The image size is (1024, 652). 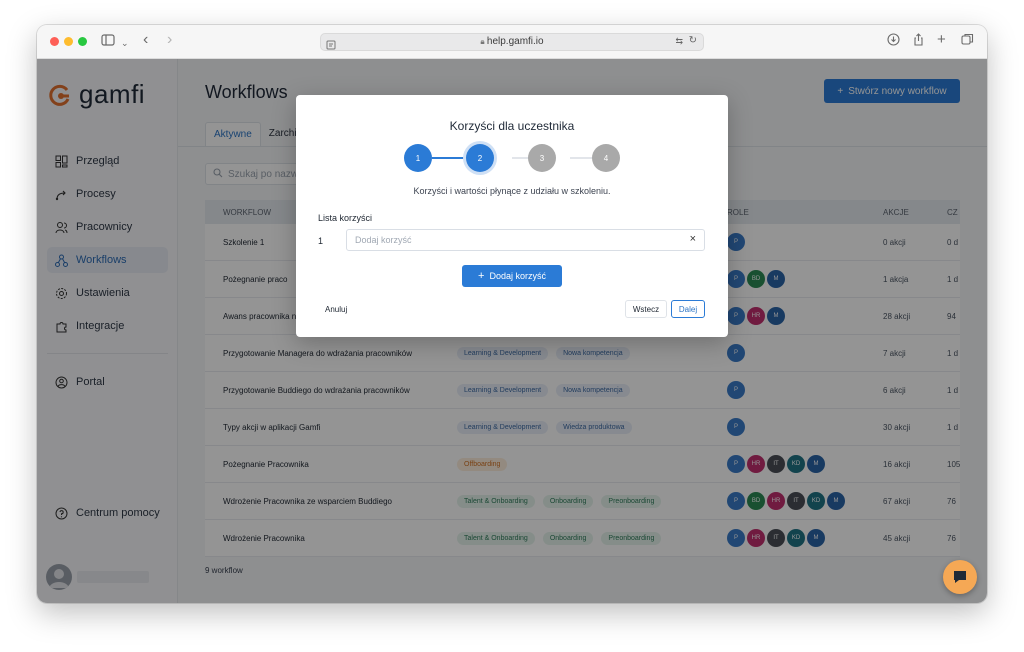 What do you see at coordinates (125, 43) in the screenshot?
I see `chevron-down-icon: ⌄` at bounding box center [125, 43].